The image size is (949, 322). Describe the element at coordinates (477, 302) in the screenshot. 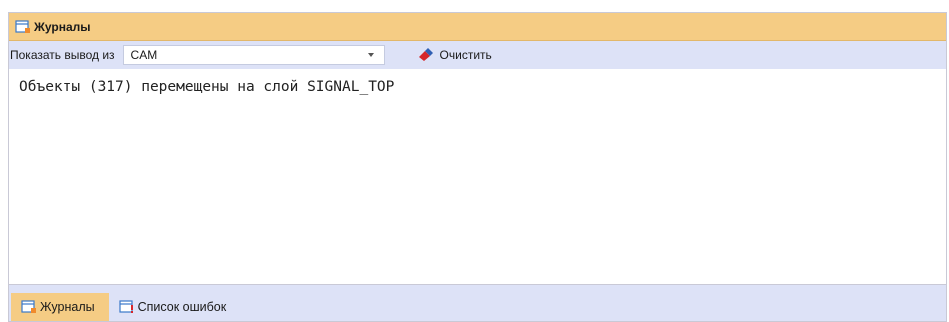

I see `bottom-tab-bar: Журналы Список ошибок` at that location.